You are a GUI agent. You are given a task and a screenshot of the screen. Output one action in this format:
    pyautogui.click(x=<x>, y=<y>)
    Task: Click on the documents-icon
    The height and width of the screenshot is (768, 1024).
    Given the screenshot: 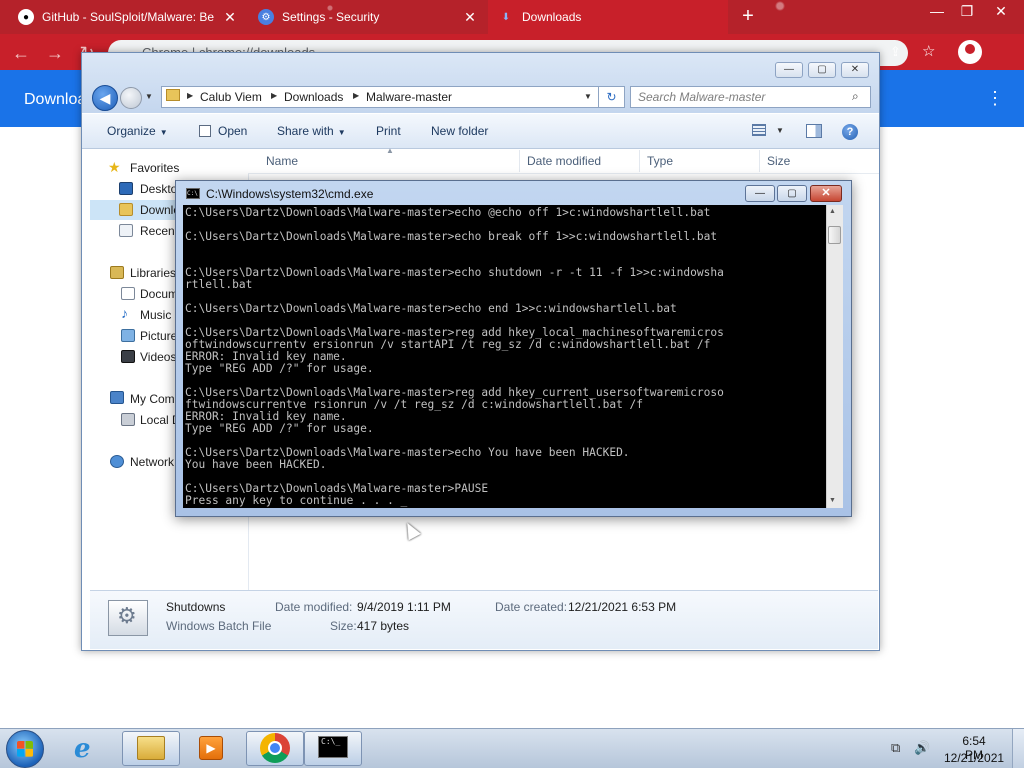 What is the action you would take?
    pyautogui.click(x=128, y=293)
    